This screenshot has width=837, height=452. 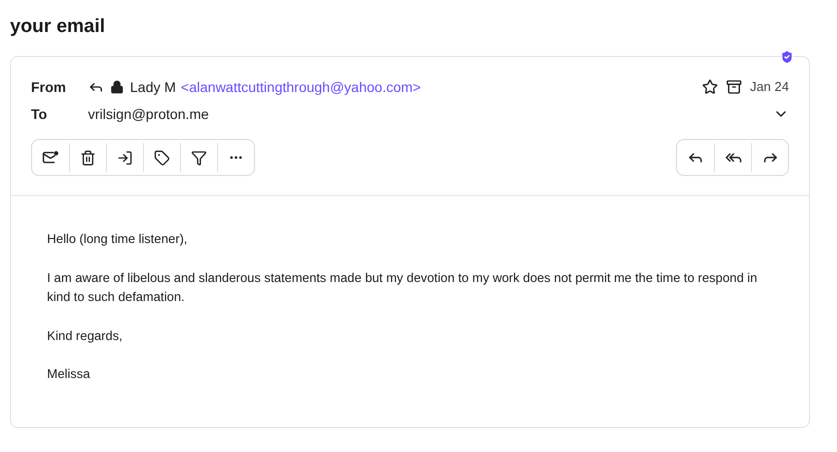 I want to click on from-label: From, so click(x=49, y=86).